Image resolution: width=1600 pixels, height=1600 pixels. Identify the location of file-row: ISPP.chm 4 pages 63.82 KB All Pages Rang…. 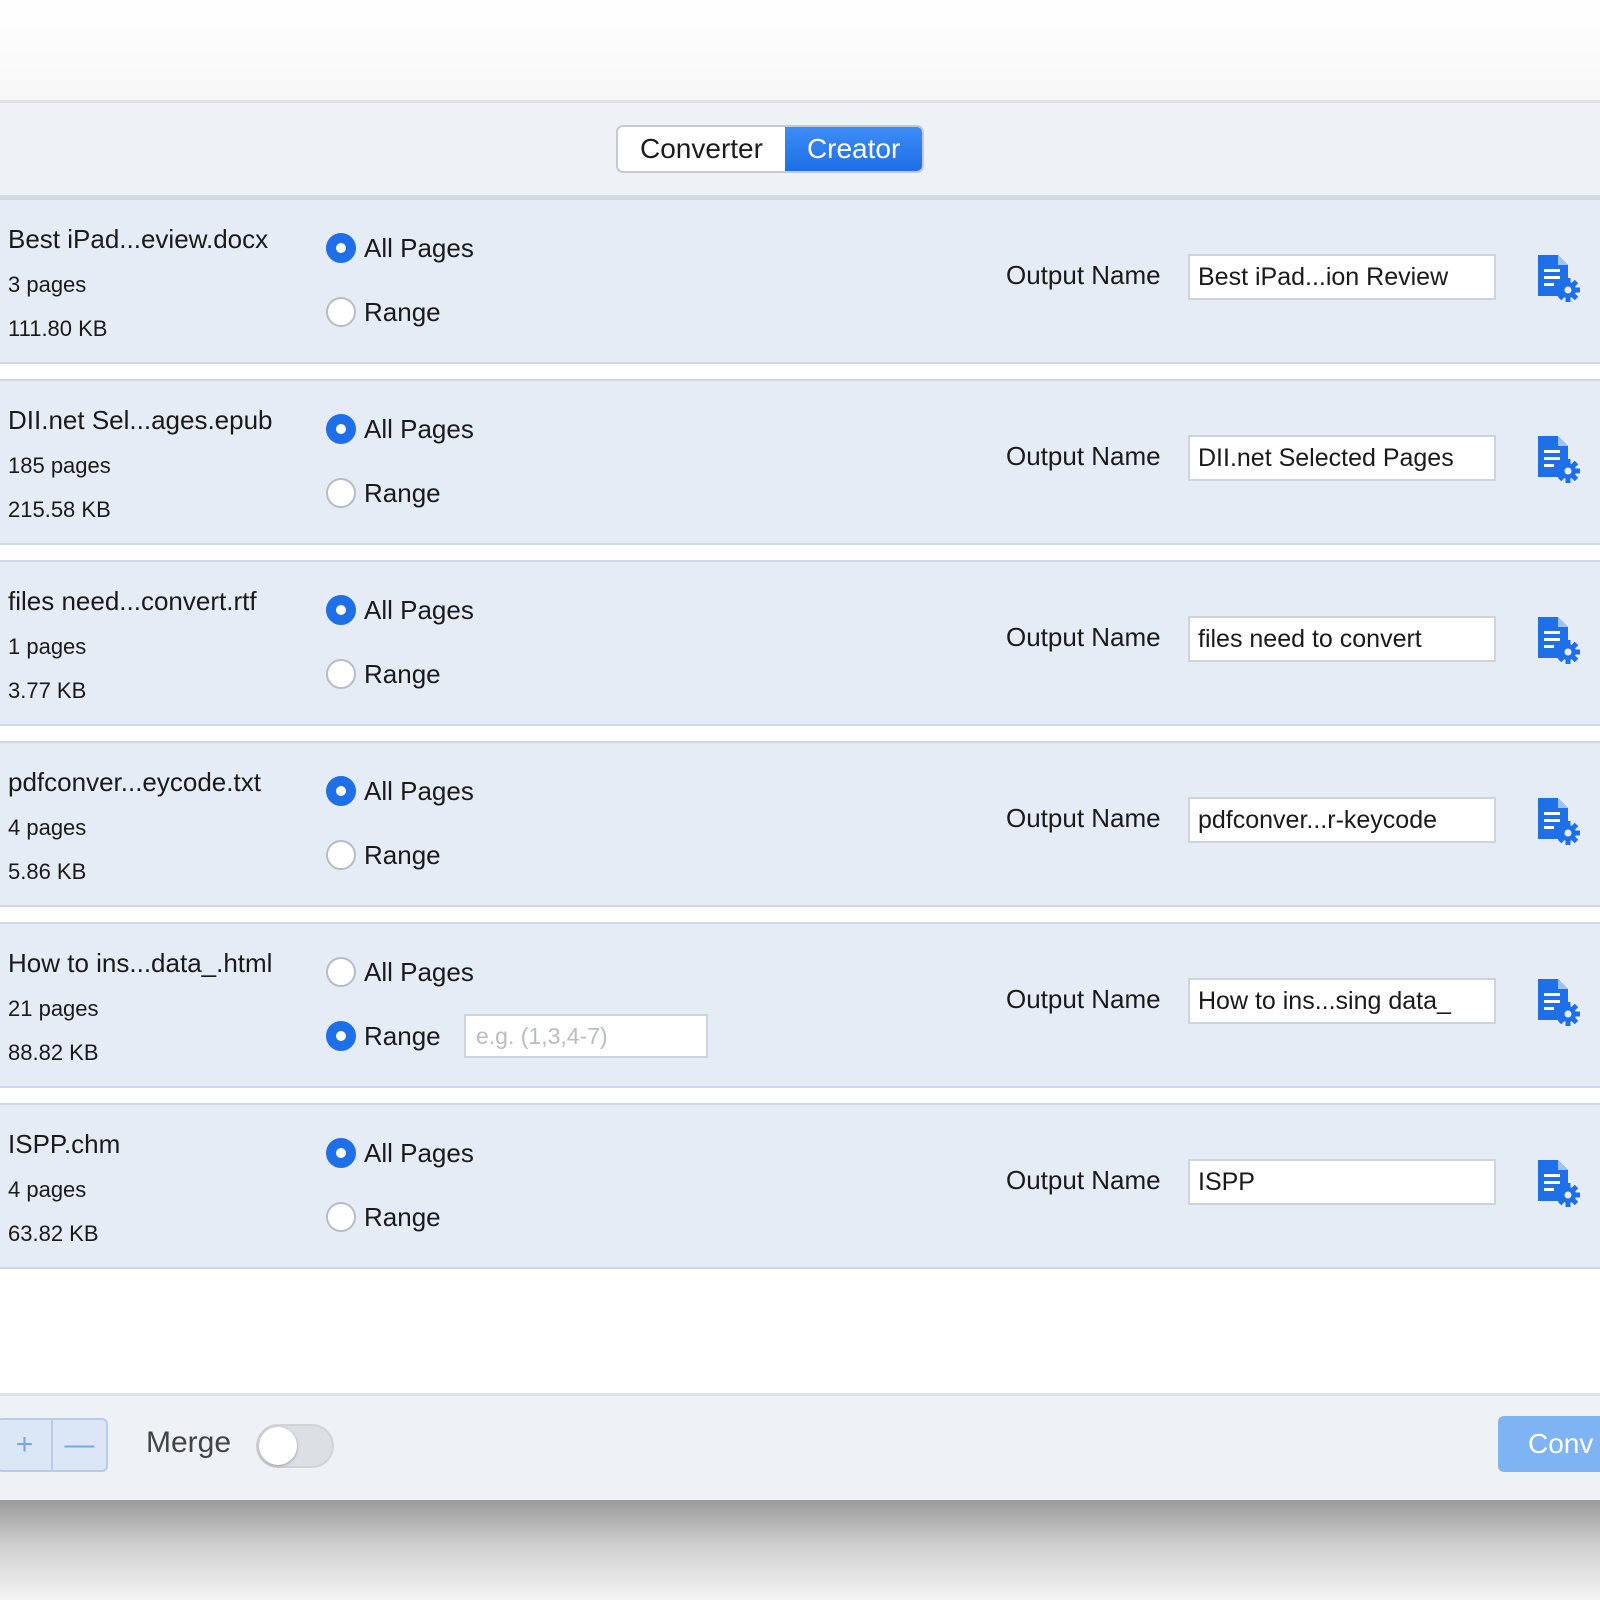
(800, 1186).